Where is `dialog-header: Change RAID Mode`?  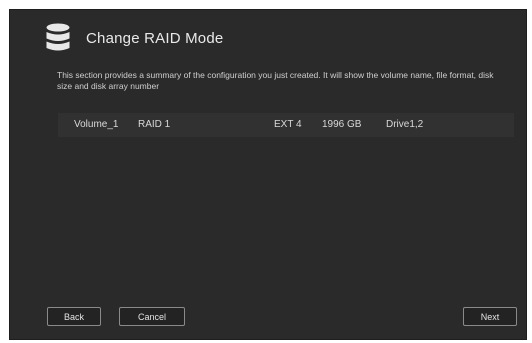 dialog-header: Change RAID Mode is located at coordinates (134, 38).